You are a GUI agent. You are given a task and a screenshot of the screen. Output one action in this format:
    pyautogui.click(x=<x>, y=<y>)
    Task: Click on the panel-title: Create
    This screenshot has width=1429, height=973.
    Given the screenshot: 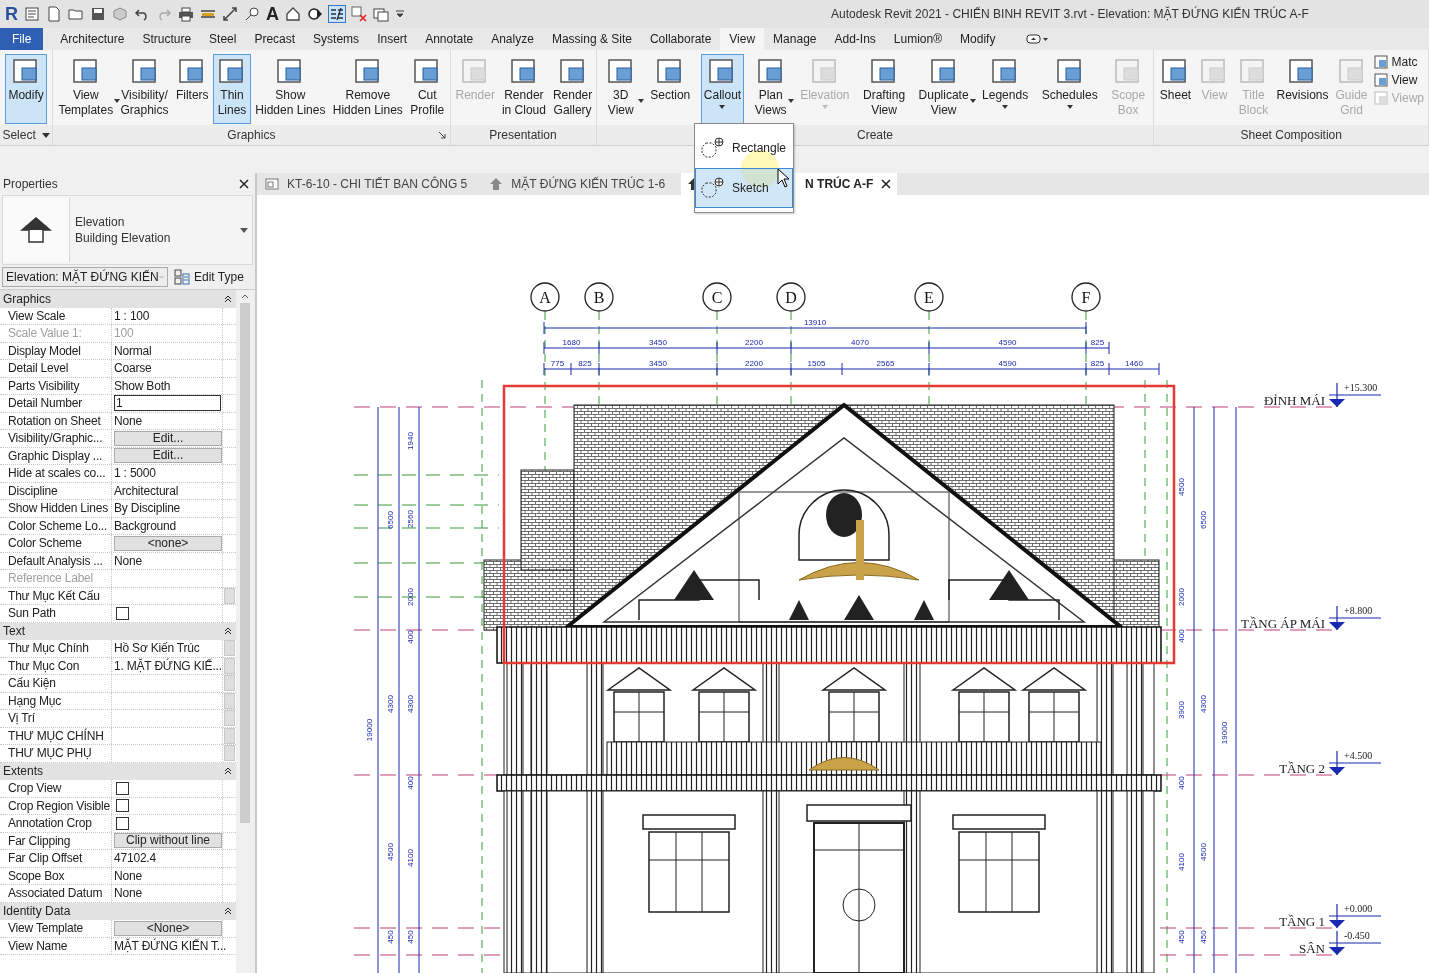 What is the action you would take?
    pyautogui.click(x=874, y=135)
    